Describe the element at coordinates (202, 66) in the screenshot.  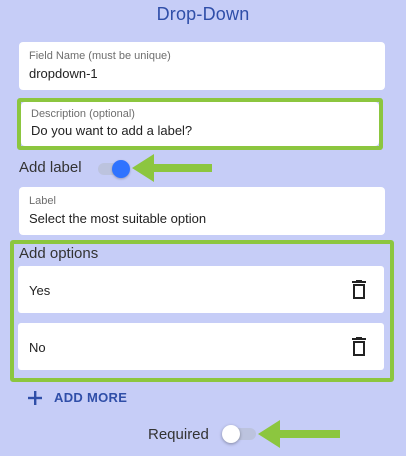
I see `field-name-input: Field Name (must be unique) dropdown-1` at that location.